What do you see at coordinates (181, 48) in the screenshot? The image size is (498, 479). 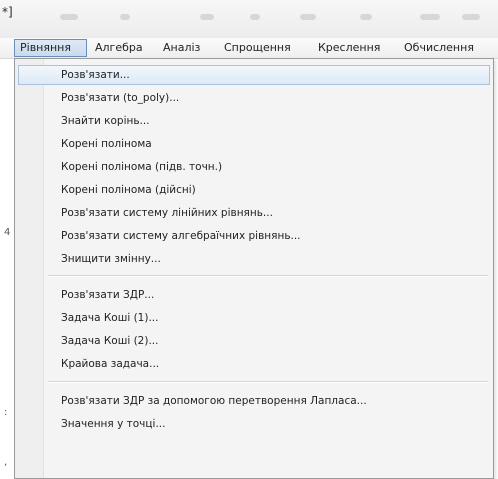 I see `menu-analiz: Аналіз` at bounding box center [181, 48].